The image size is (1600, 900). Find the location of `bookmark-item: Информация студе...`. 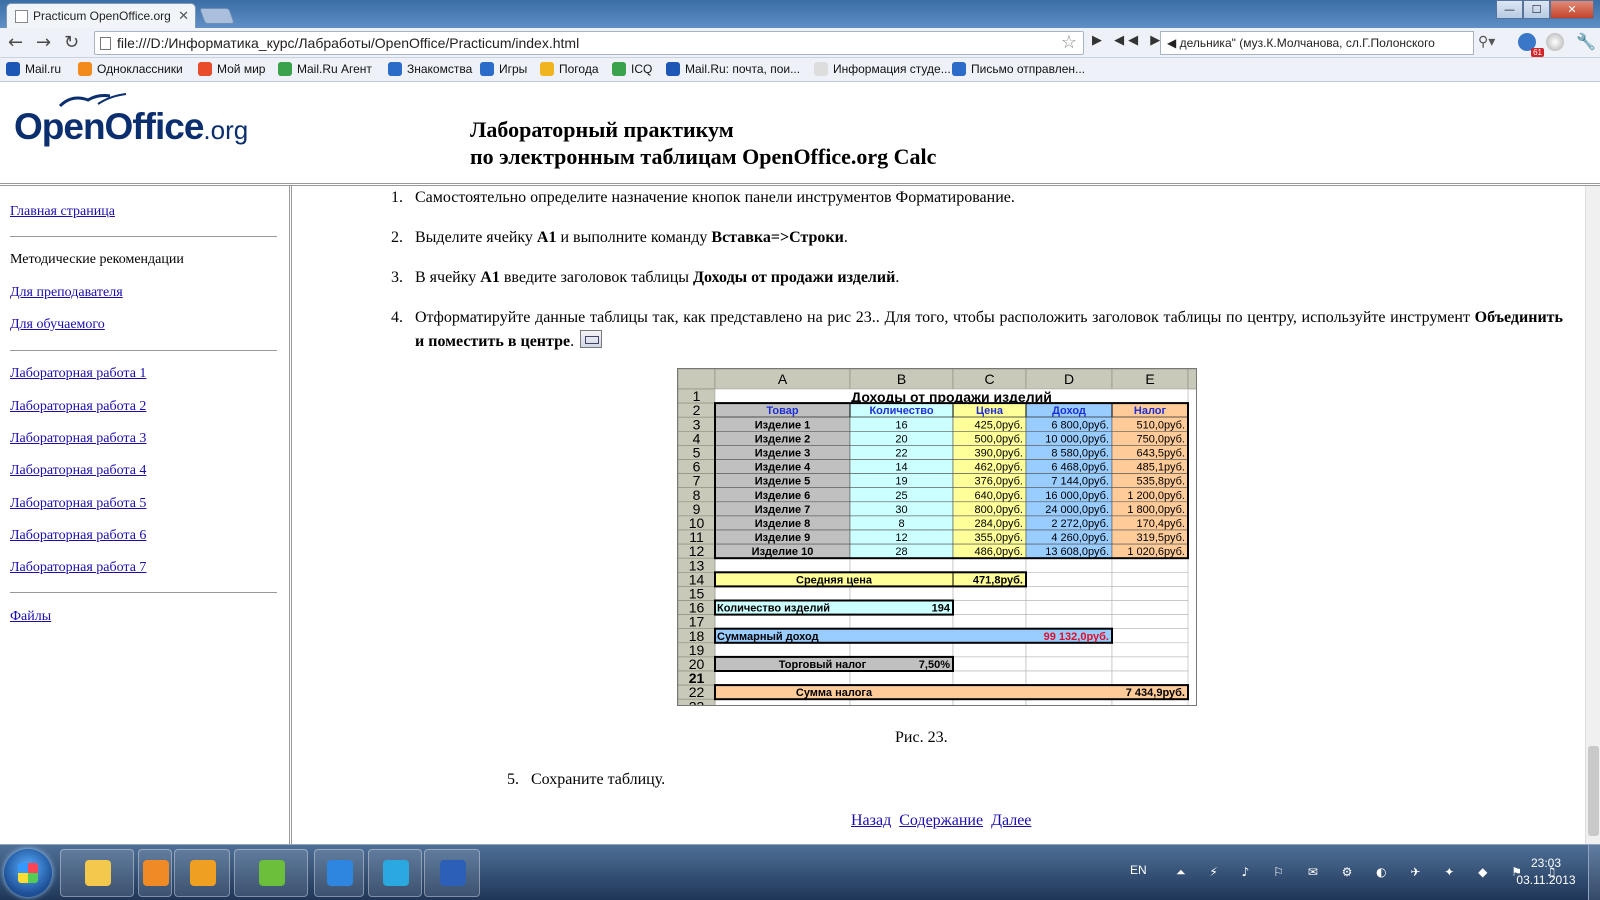

bookmark-item: Информация студе... is located at coordinates (882, 69).